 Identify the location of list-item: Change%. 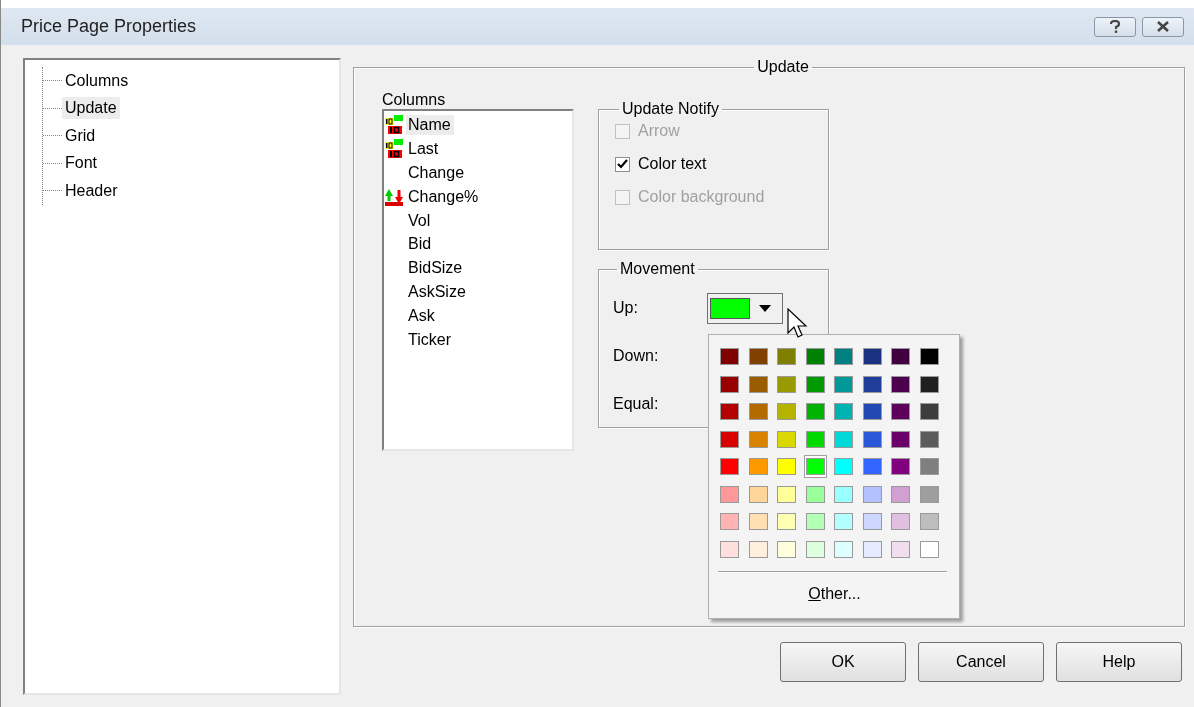
(444, 196).